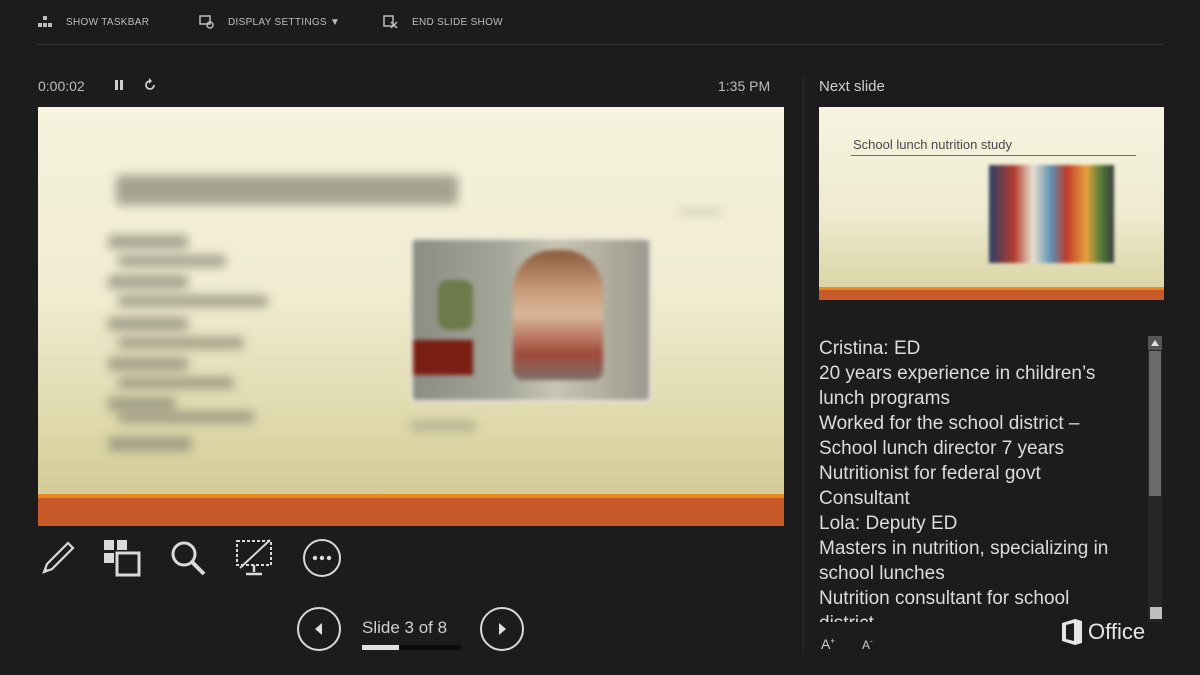  What do you see at coordinates (888, 523) in the screenshot?
I see `notes-line: Lola: Deputy ED` at bounding box center [888, 523].